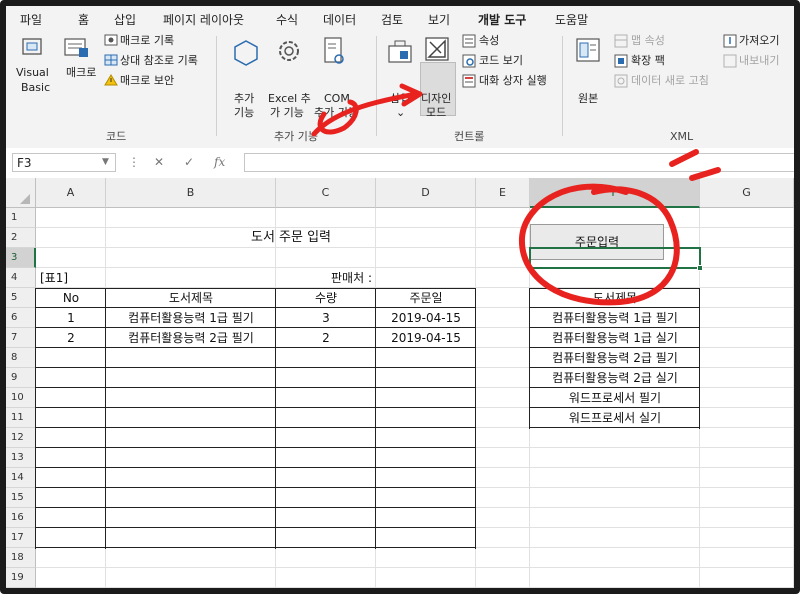 The image size is (800, 594). What do you see at coordinates (289, 98) in the screenshot?
I see `excel-addins-label-1: Excel 추` at bounding box center [289, 98].